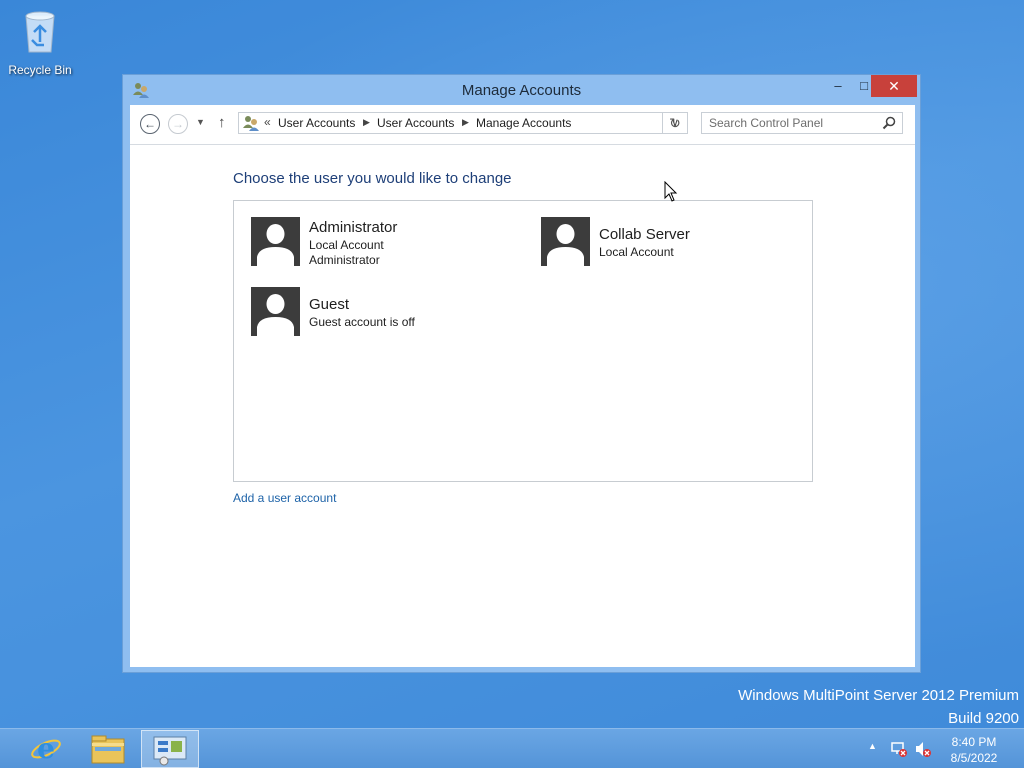 Image resolution: width=1024 pixels, height=768 pixels. I want to click on search-box, so click(802, 123).